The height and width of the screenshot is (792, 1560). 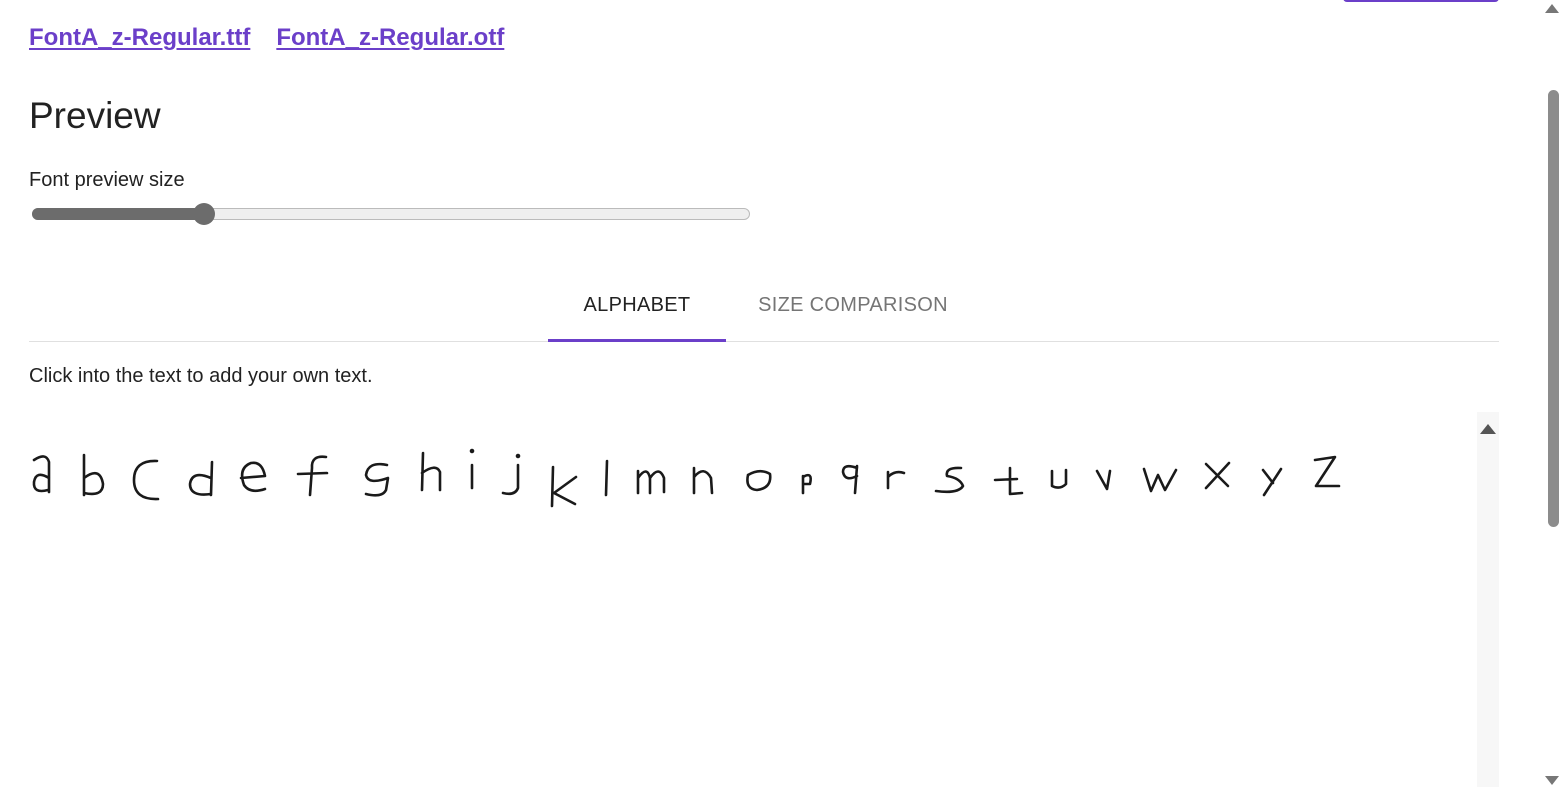 What do you see at coordinates (390, 38) in the screenshot?
I see `download-otf-link: FontA_z-Regular.otf` at bounding box center [390, 38].